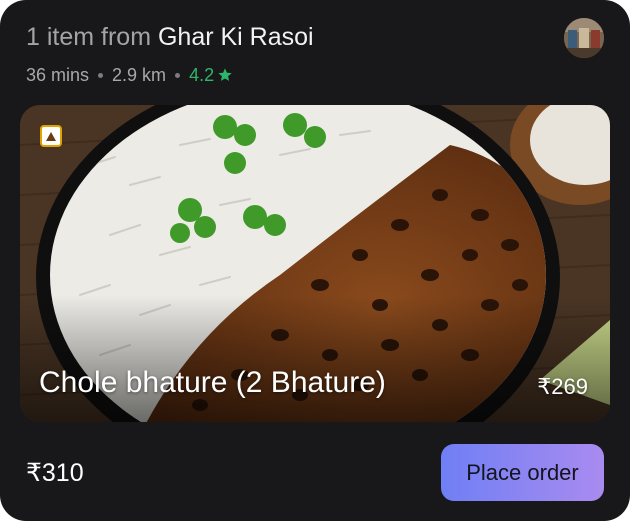 The height and width of the screenshot is (521, 630). I want to click on restaurant-avatar, so click(584, 38).